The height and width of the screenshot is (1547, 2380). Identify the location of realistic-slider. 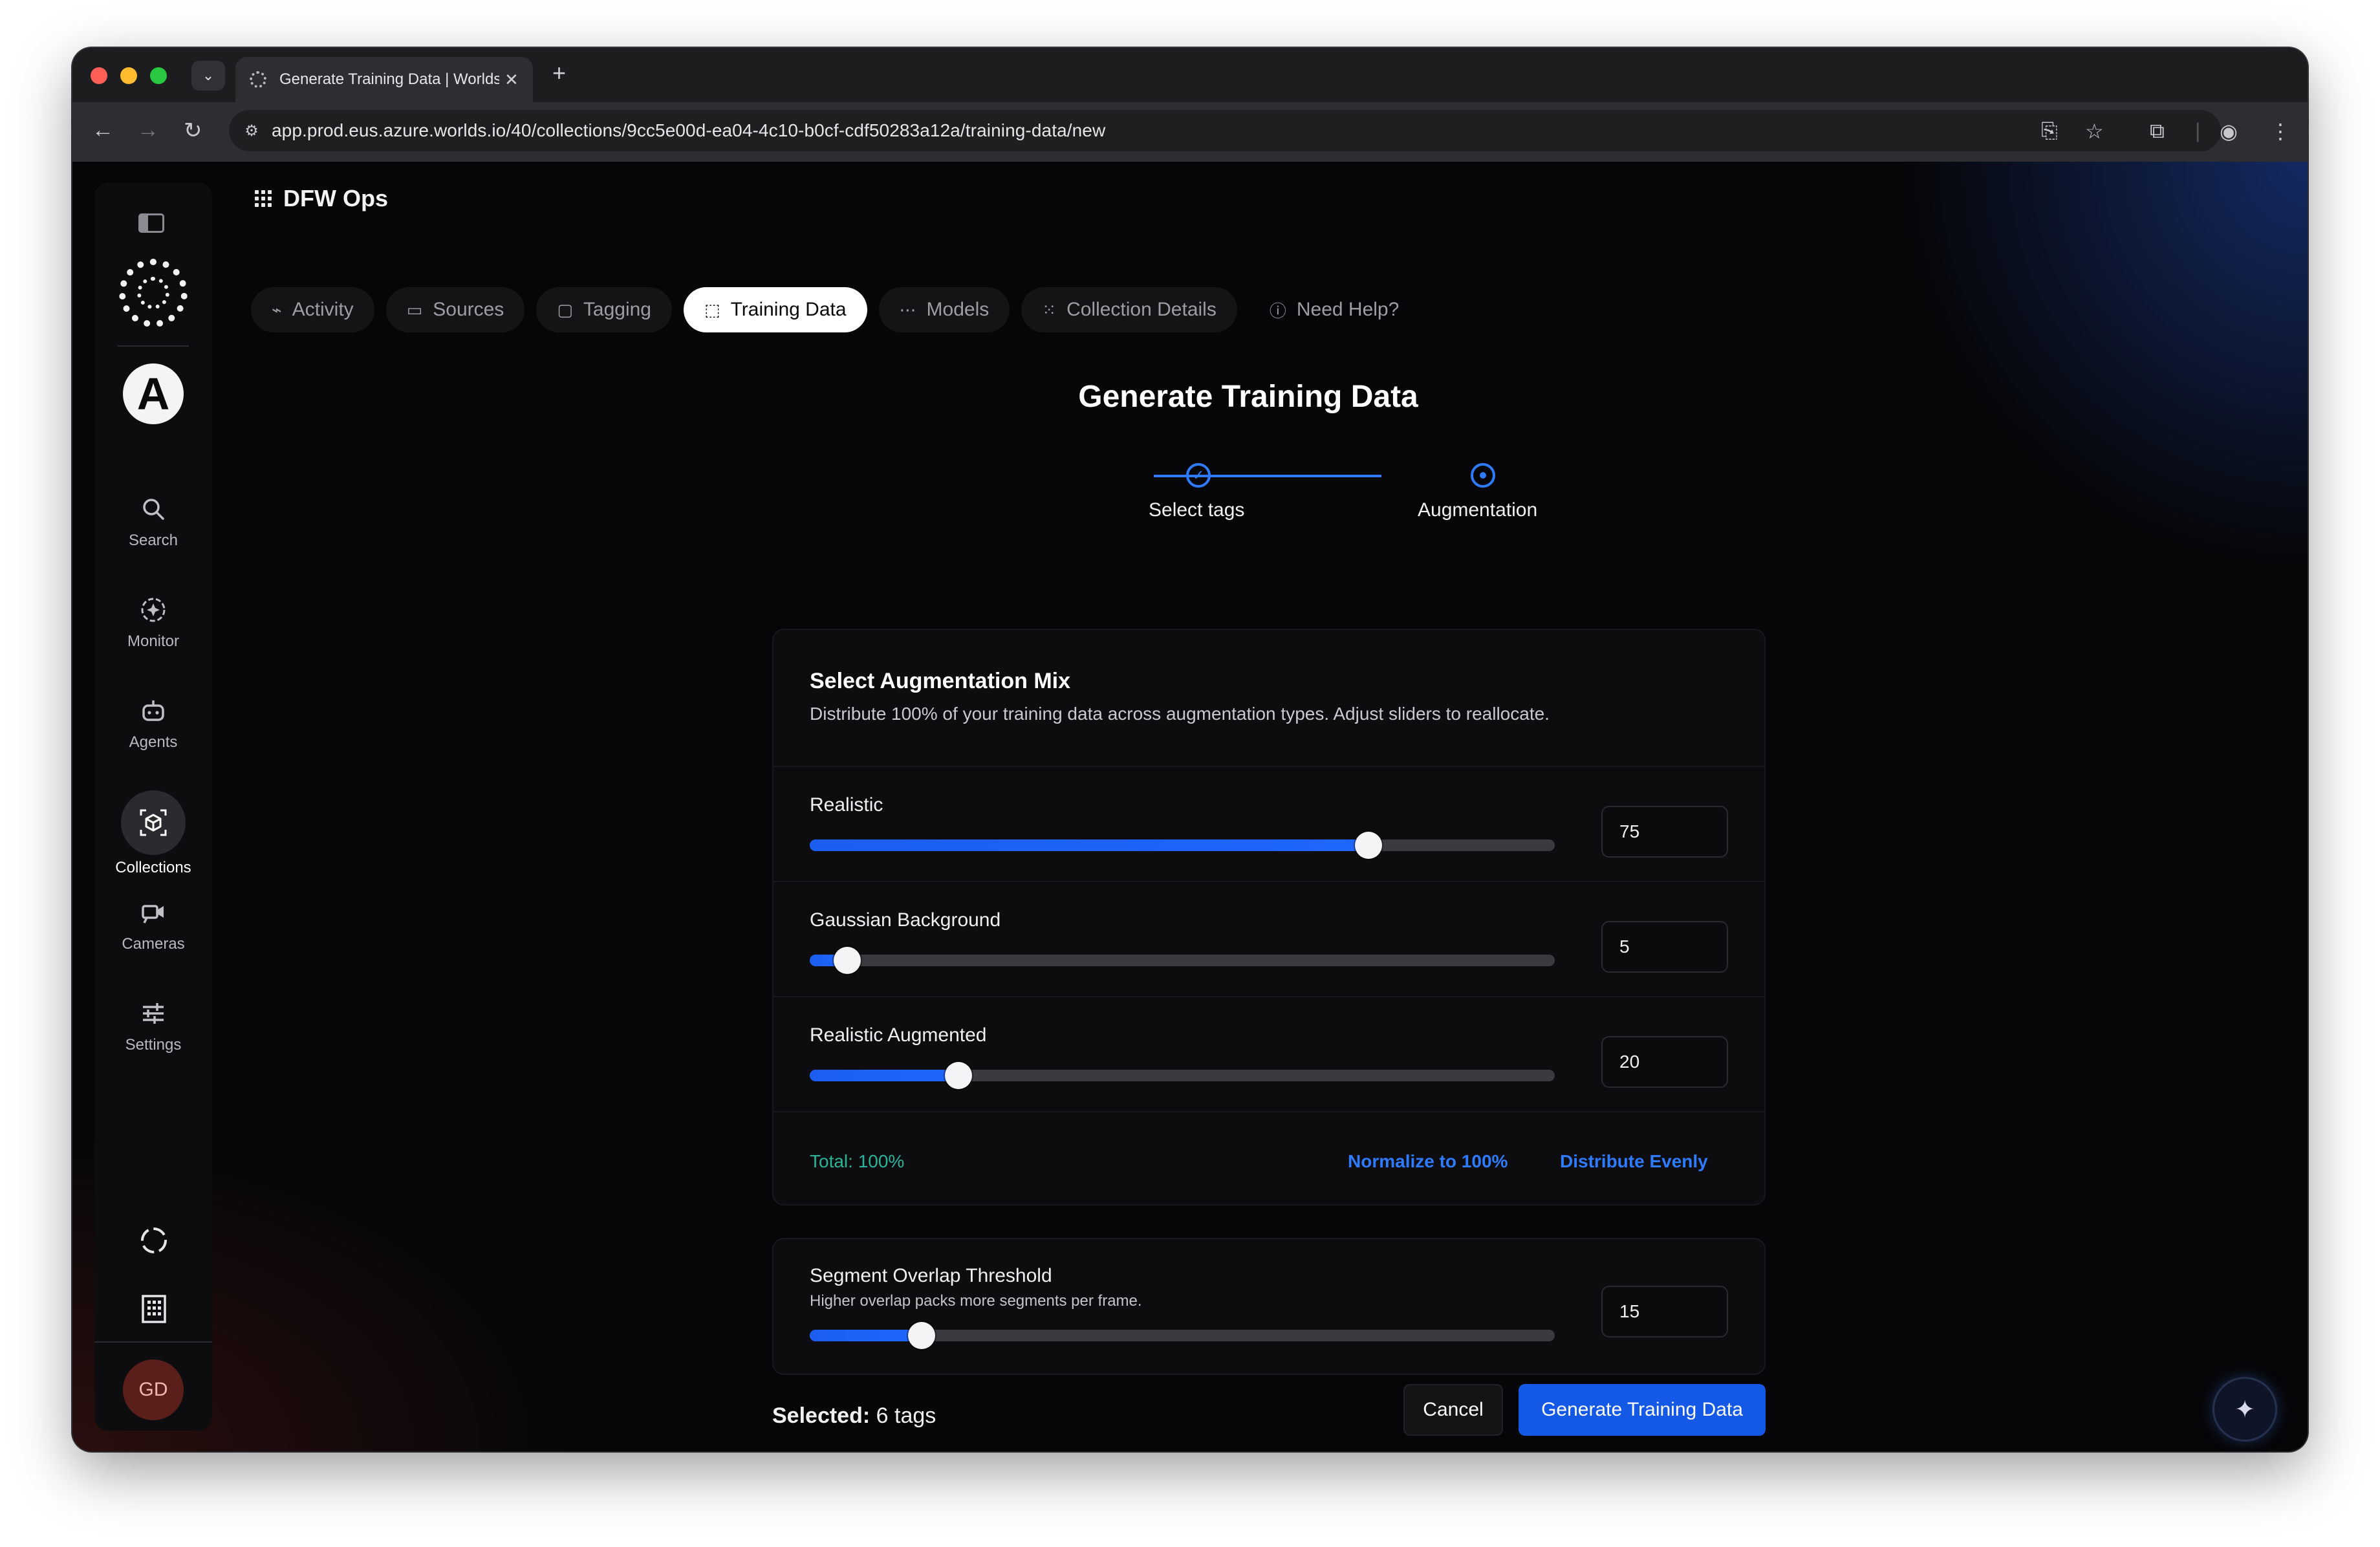
(1182, 845).